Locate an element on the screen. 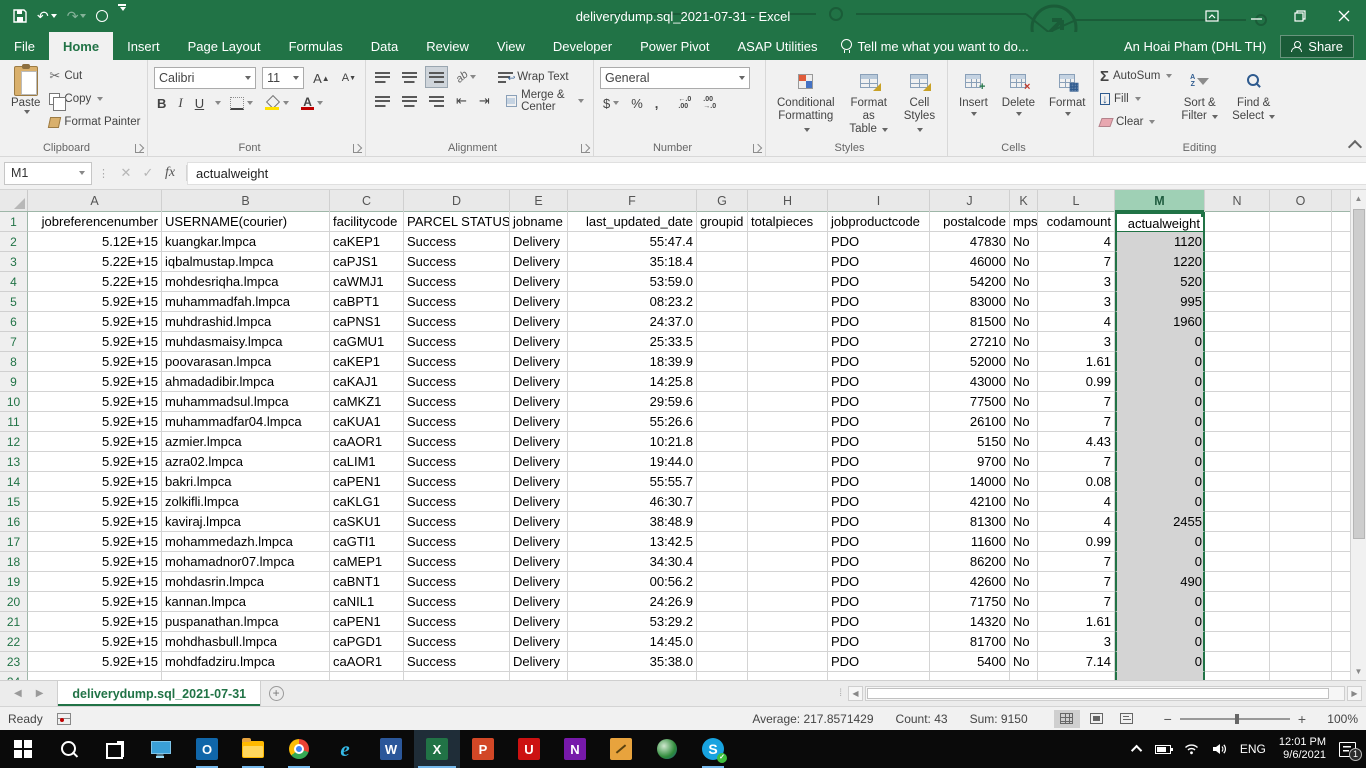  cell-J19: 42600 is located at coordinates (970, 582).